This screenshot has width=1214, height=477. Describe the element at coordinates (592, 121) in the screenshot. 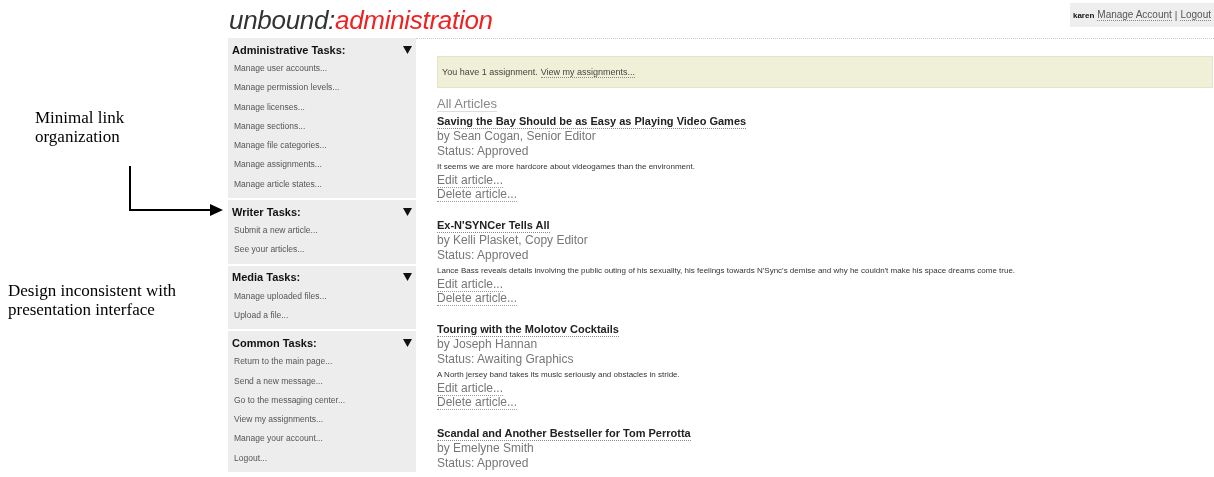

I see `article-title: Saving the Bay Should be as Easy as Playing Video Games` at that location.